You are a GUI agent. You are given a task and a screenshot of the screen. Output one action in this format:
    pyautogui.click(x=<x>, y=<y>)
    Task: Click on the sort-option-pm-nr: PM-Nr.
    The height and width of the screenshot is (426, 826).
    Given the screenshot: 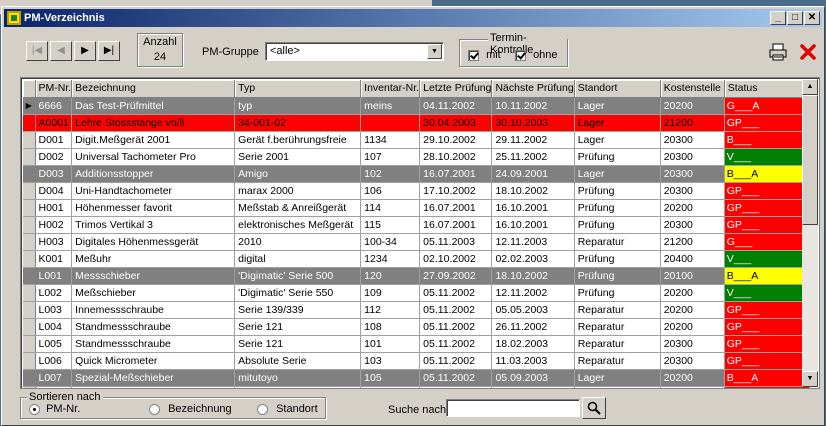 What is the action you would take?
    pyautogui.click(x=54, y=409)
    